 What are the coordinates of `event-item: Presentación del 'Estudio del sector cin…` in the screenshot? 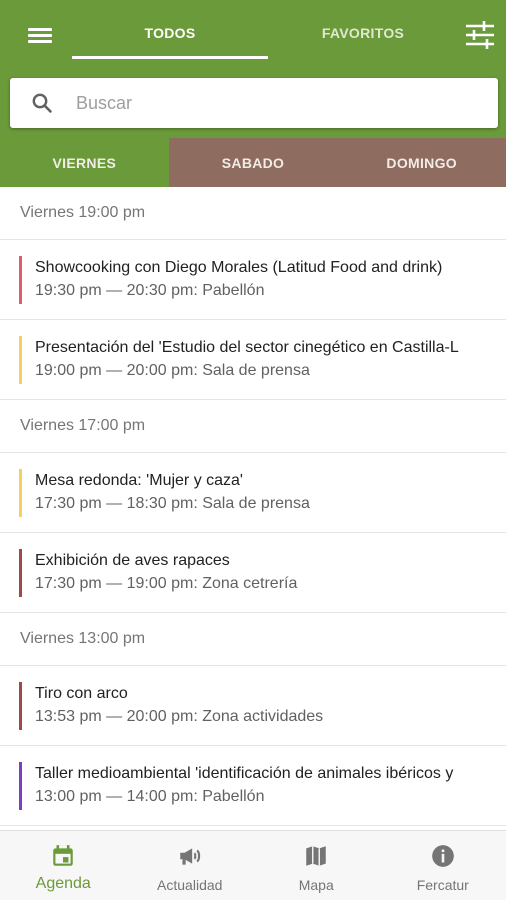 It's located at (253, 360).